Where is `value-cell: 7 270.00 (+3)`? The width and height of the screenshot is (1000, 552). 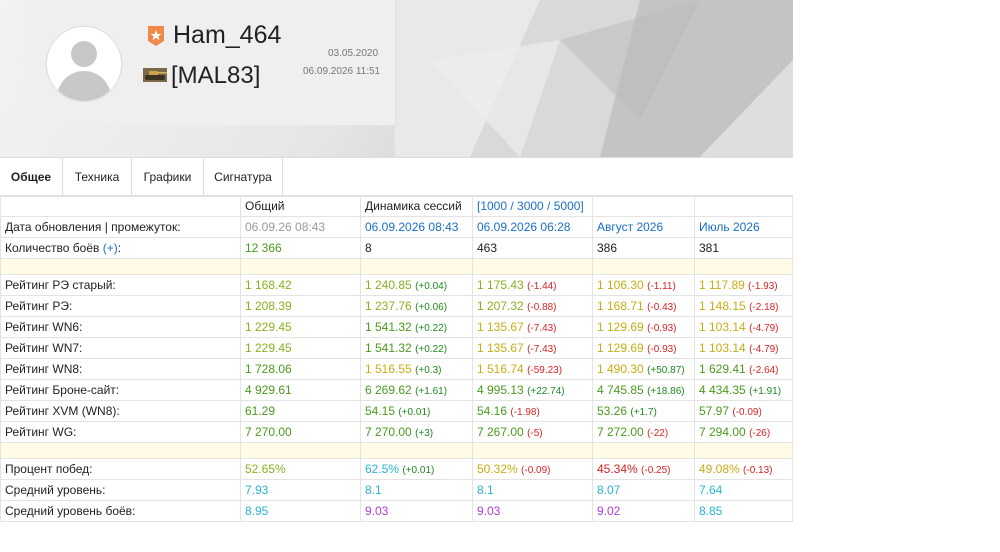
value-cell: 7 270.00 (+3) is located at coordinates (416, 432).